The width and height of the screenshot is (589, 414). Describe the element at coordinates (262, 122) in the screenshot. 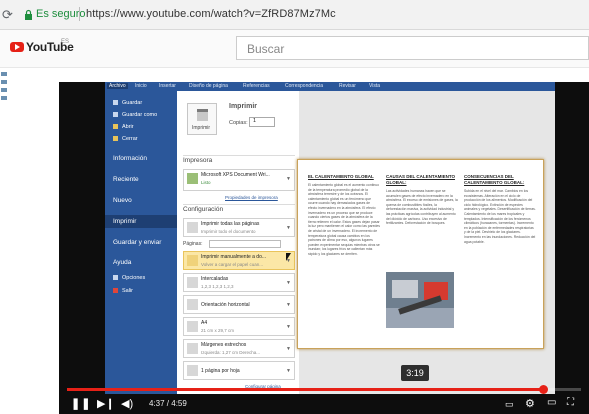

I see `copies-input: 1` at that location.